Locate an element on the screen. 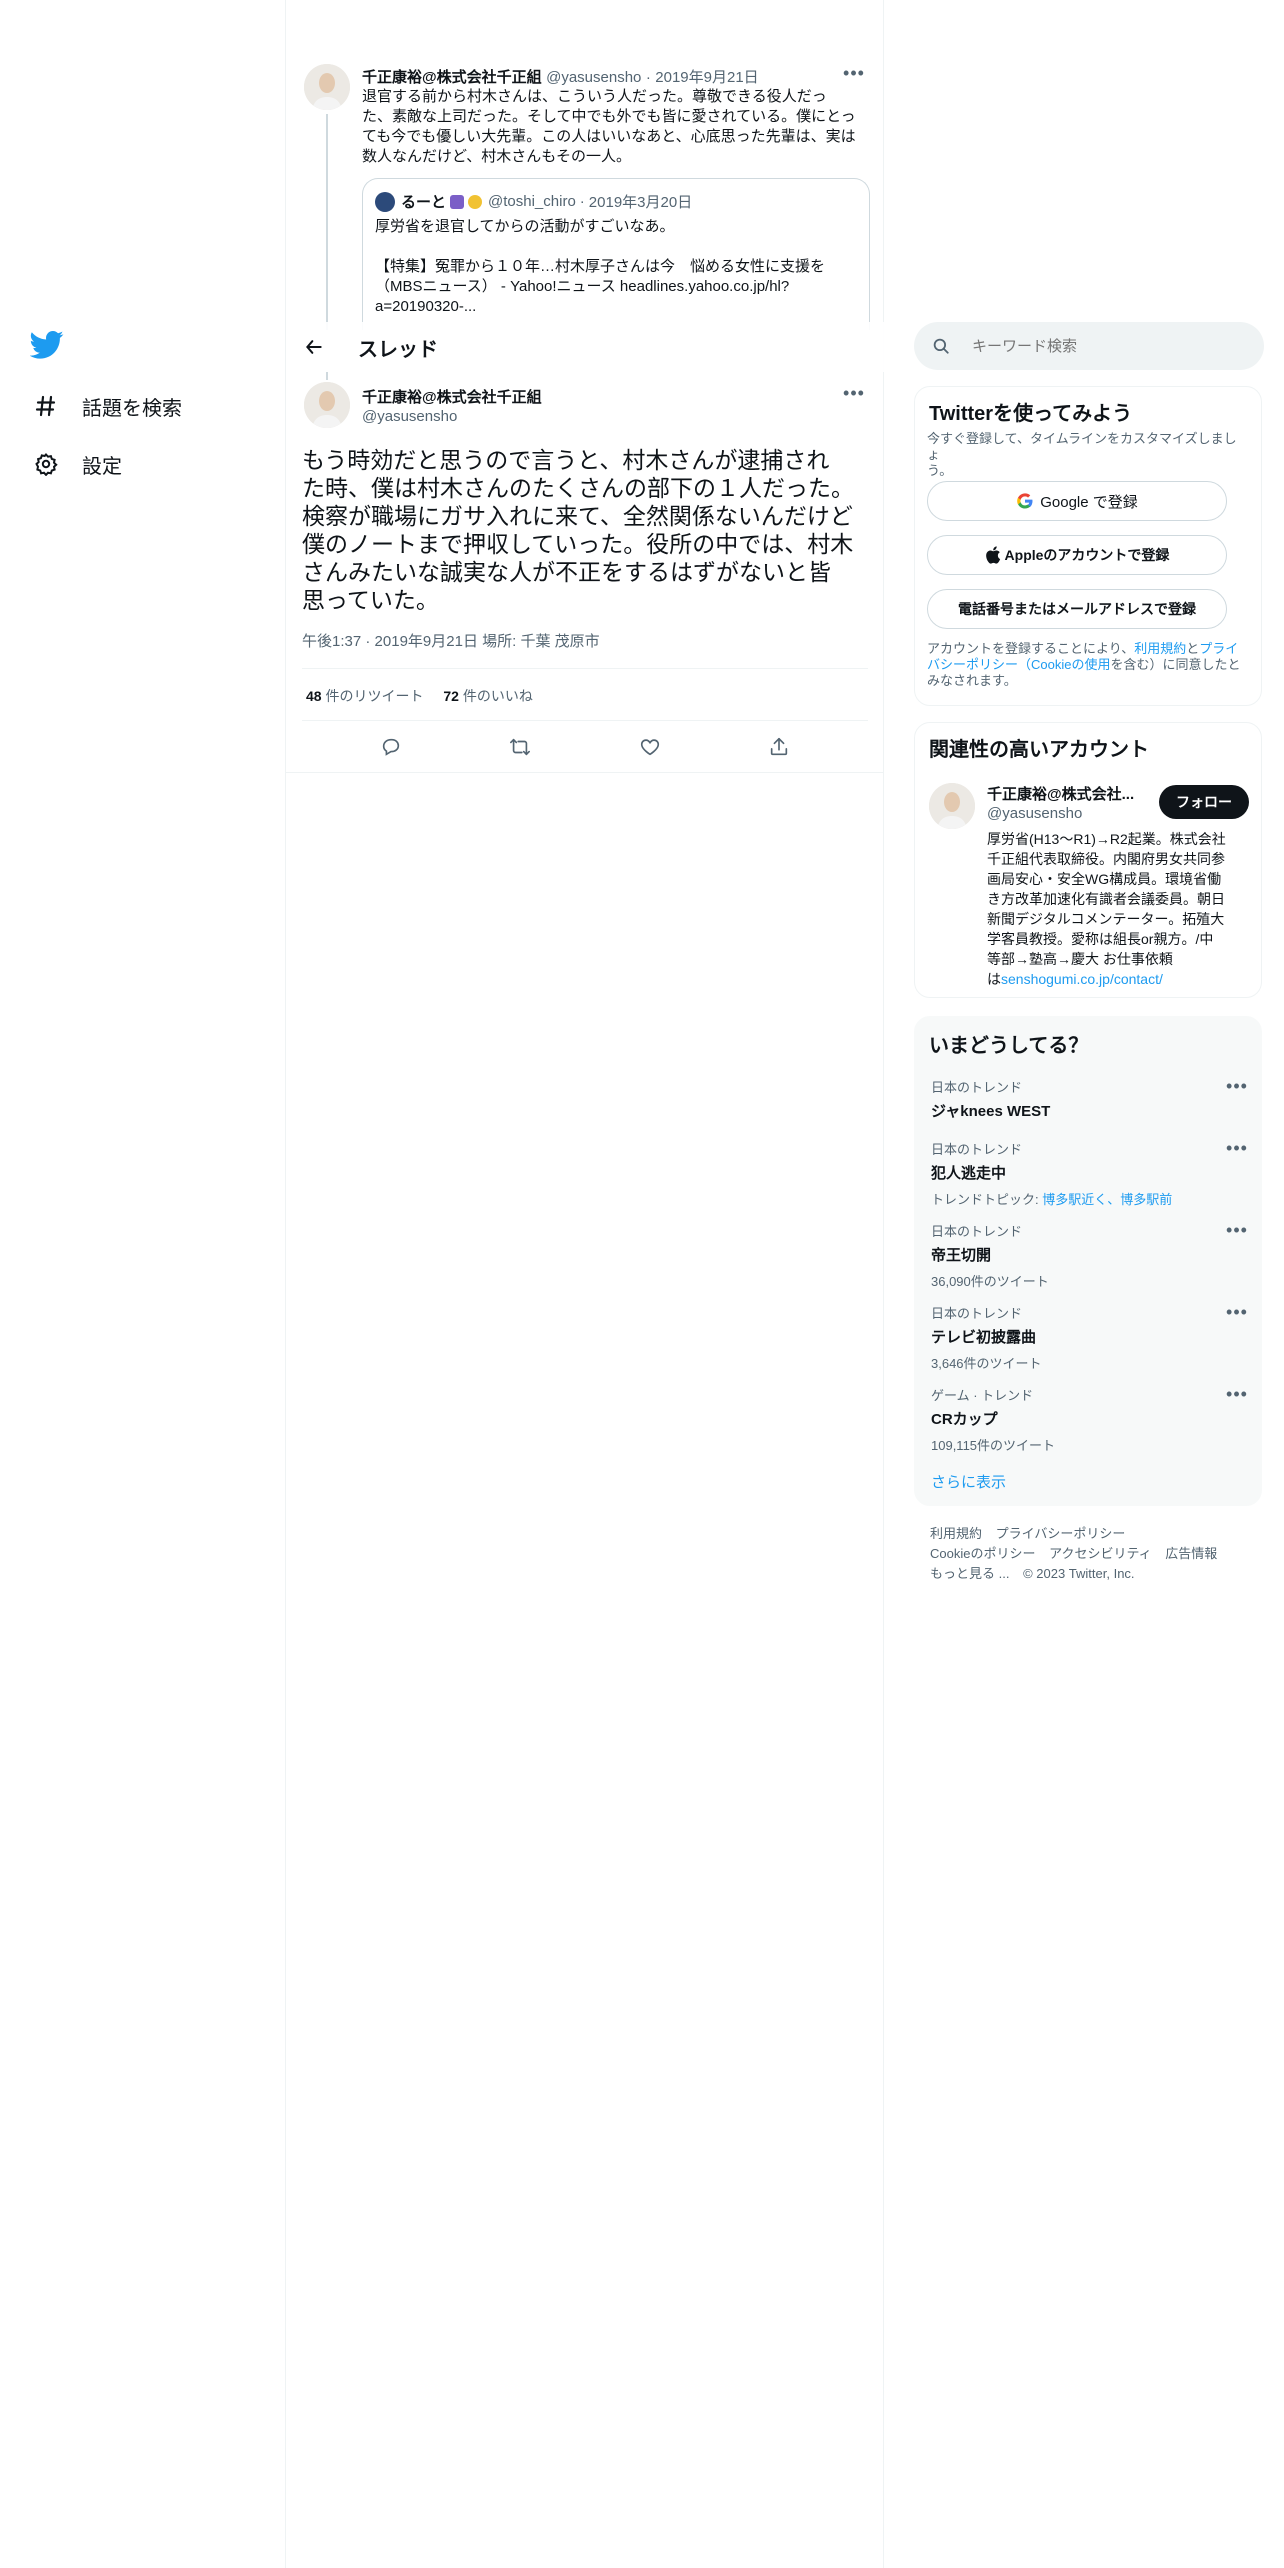  bio-line: 等部→塾高→慶大 お仕事依頼 is located at coordinates (1080, 959).